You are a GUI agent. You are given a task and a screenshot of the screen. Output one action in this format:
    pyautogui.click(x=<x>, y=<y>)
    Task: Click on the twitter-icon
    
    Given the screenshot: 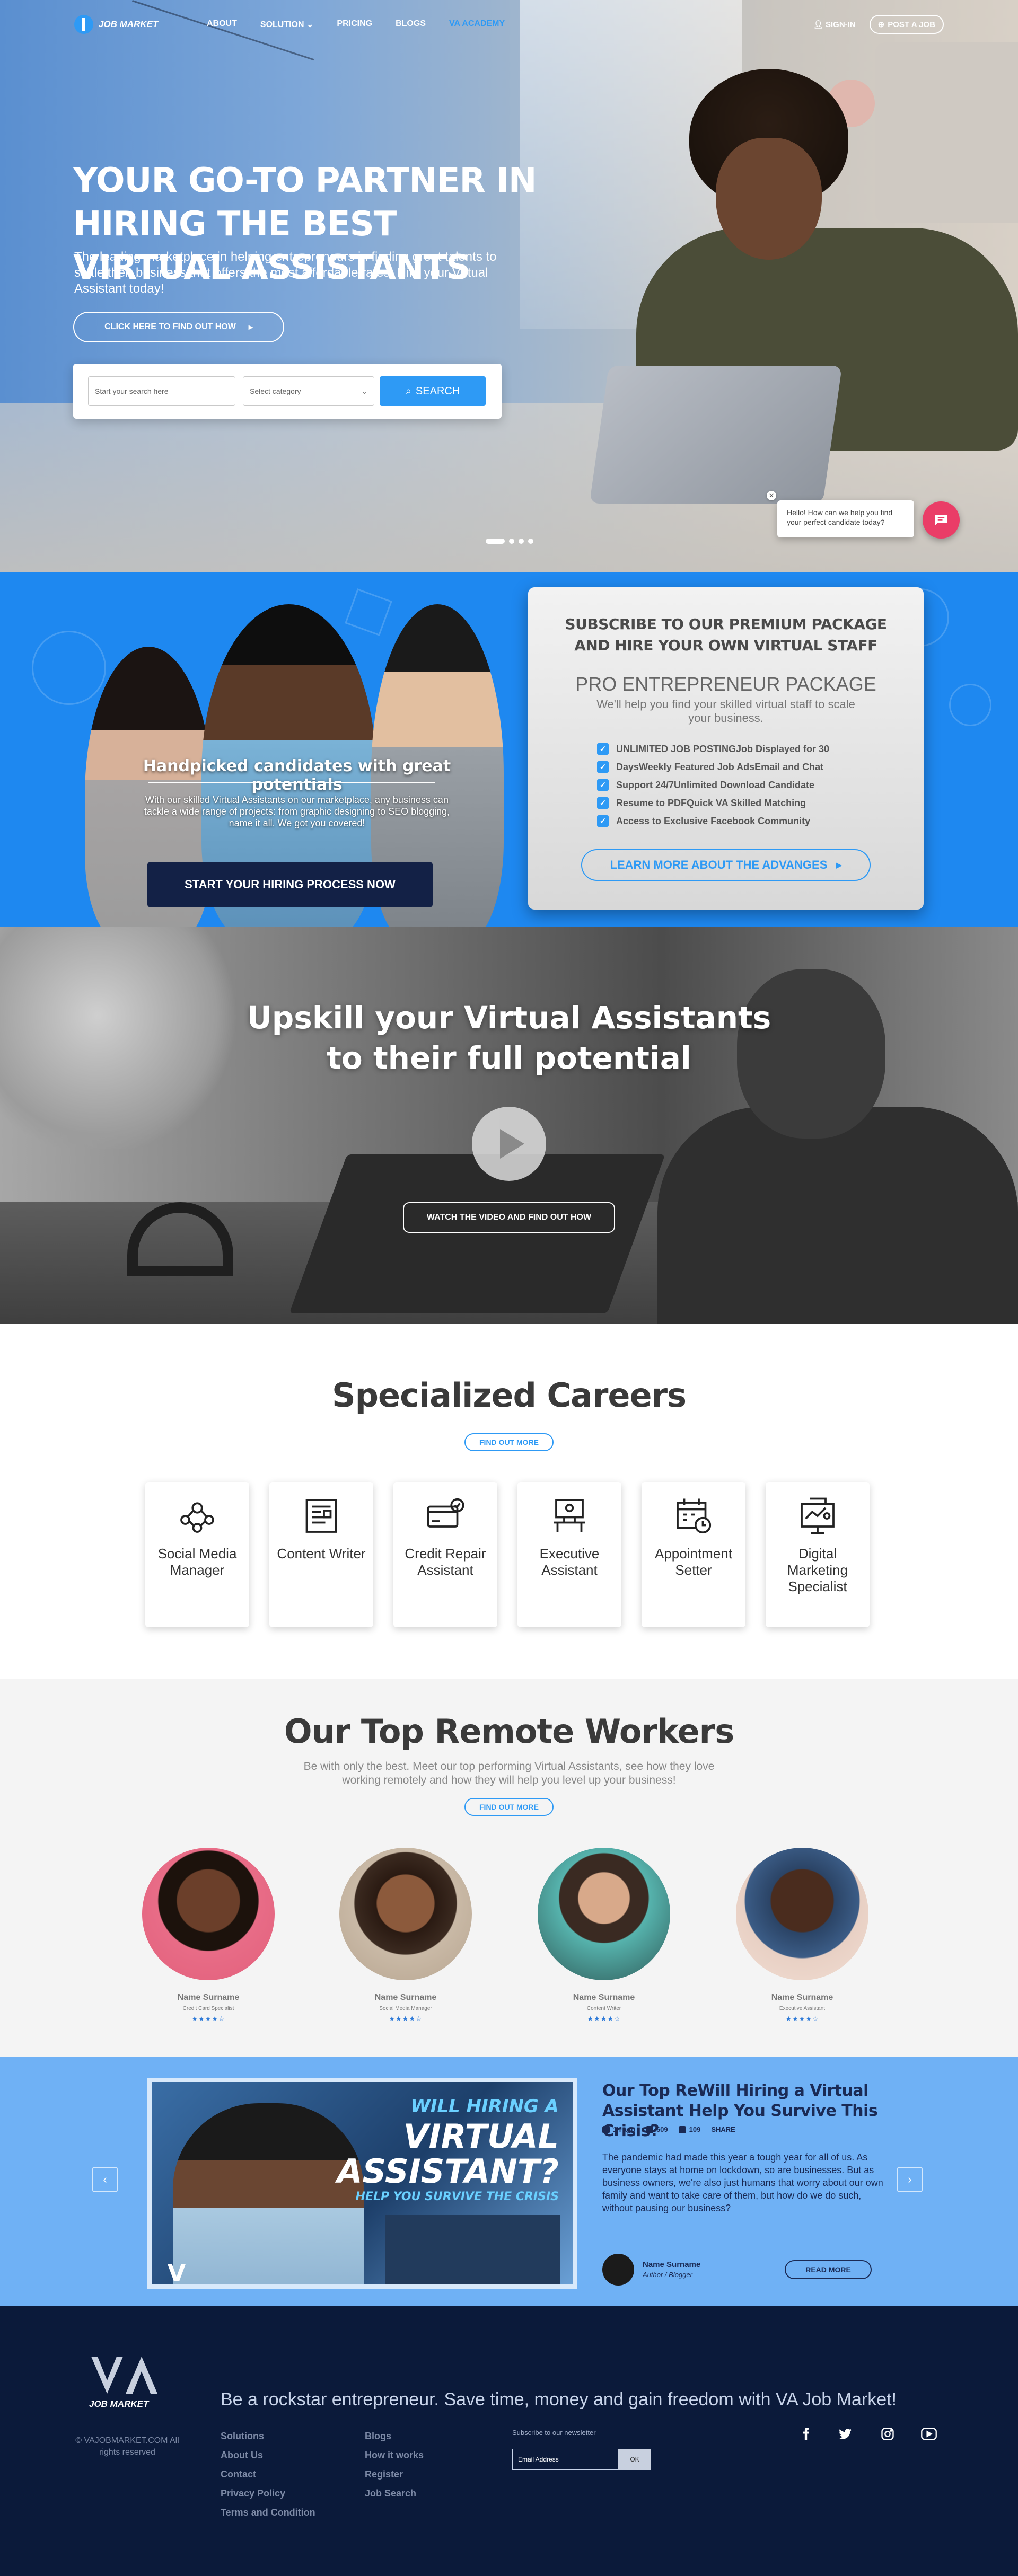 What is the action you would take?
    pyautogui.click(x=845, y=2434)
    